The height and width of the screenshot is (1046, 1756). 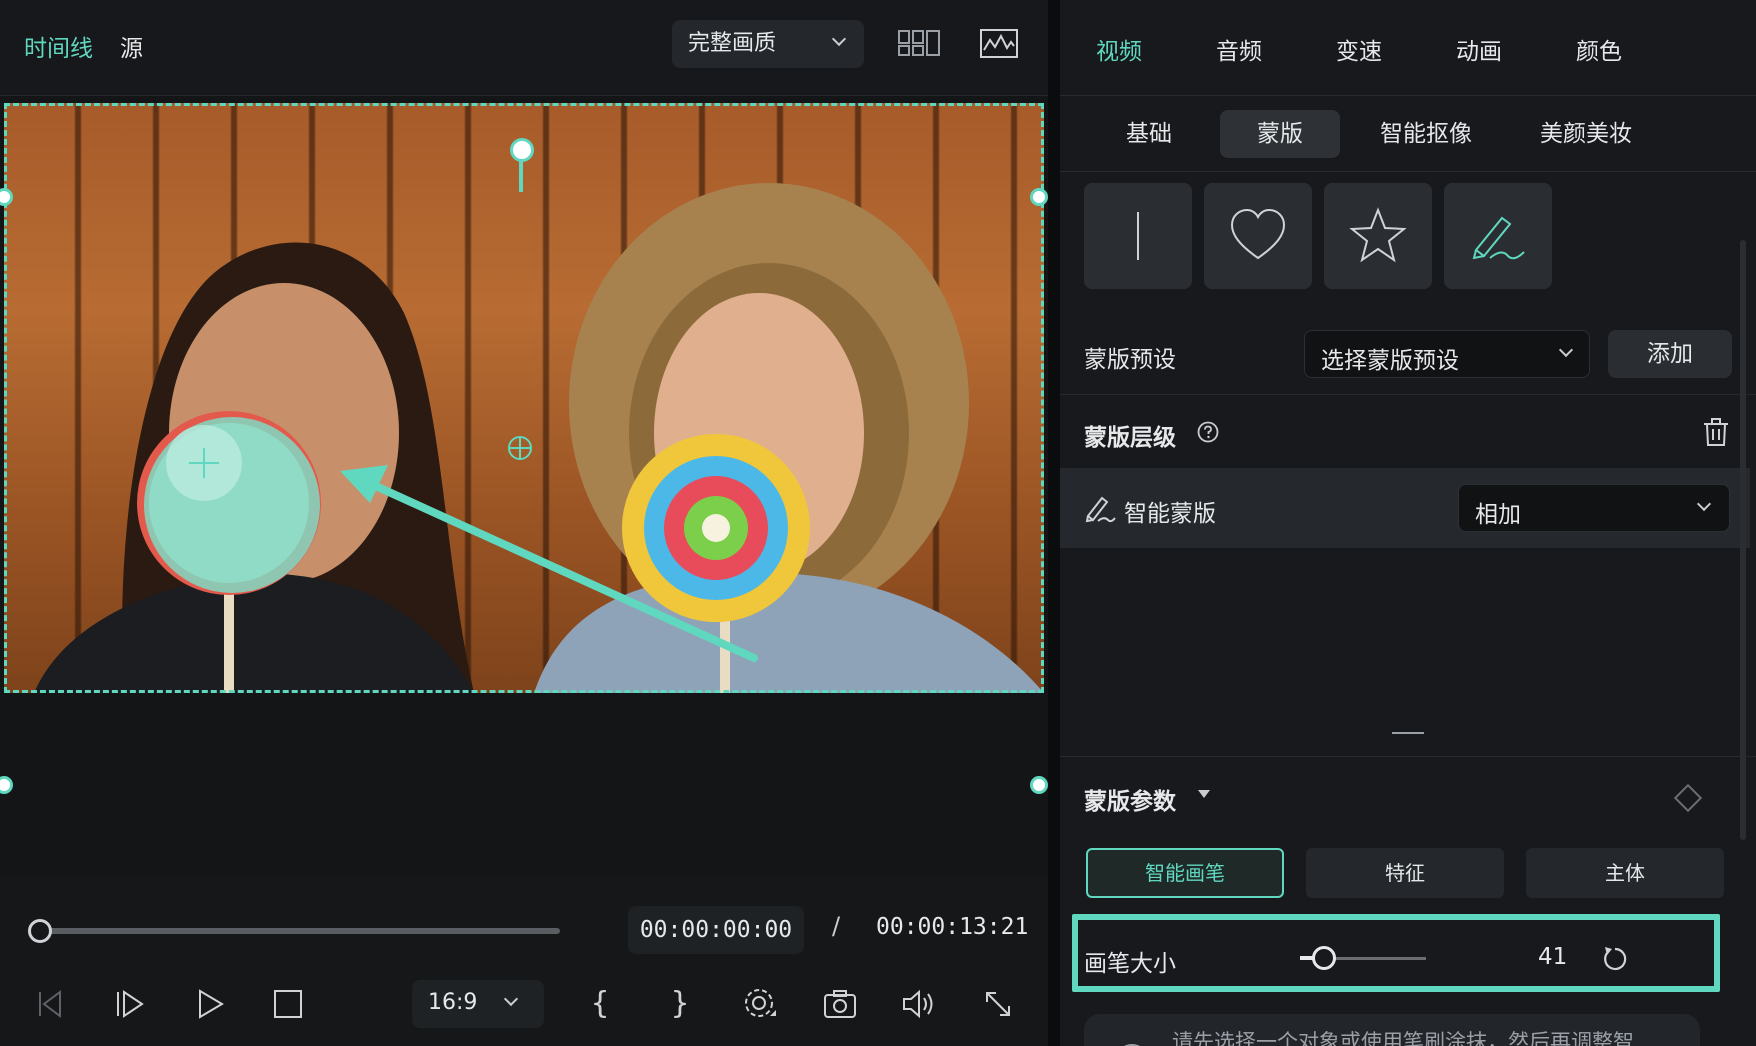 I want to click on help-icon, so click(x=1208, y=434).